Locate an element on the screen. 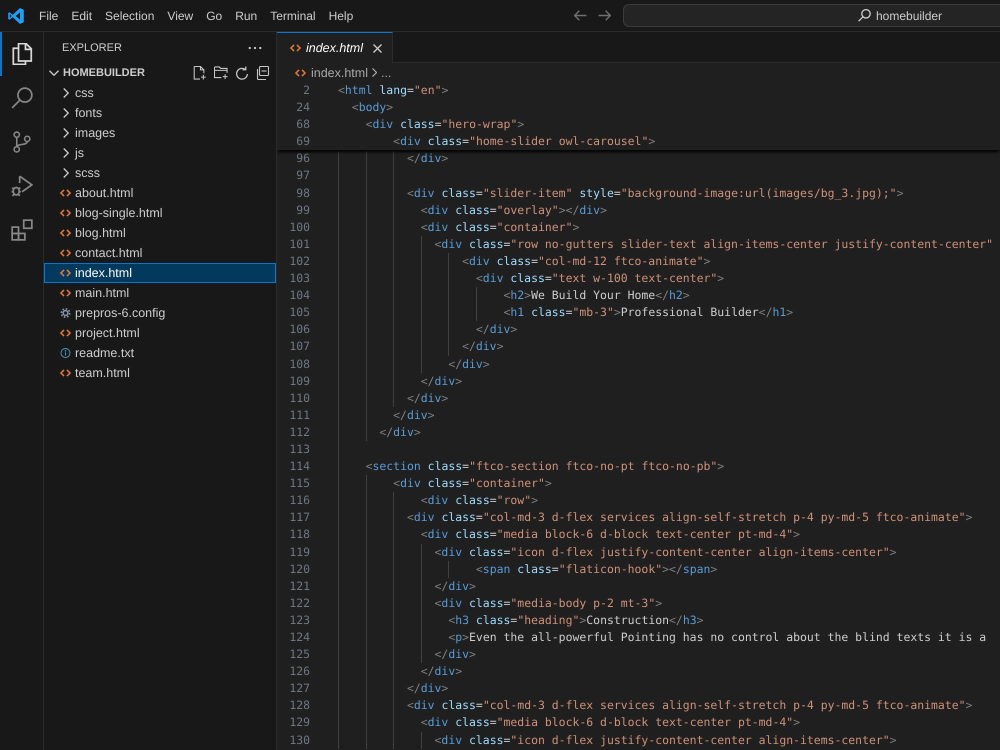  tree-item: team.html is located at coordinates (160, 373).